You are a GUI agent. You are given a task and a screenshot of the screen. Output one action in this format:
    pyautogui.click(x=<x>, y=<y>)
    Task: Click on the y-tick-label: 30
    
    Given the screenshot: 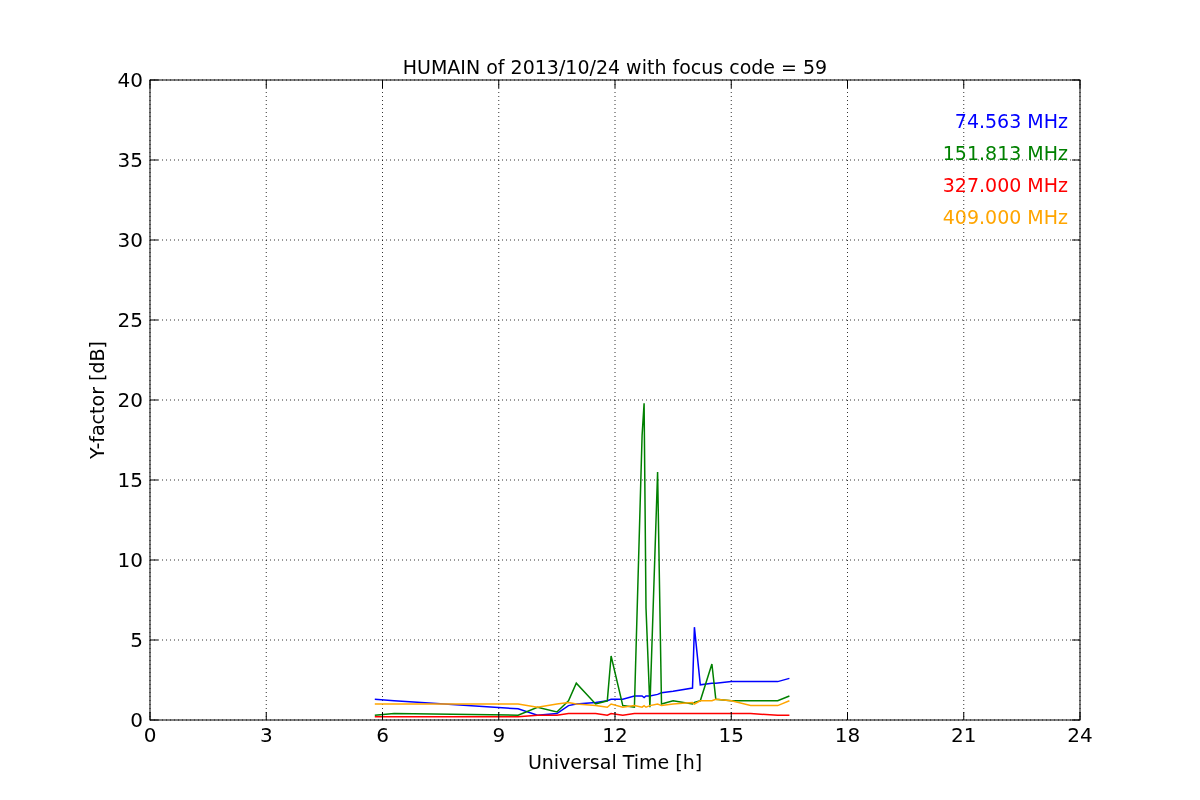 What is the action you would take?
    pyautogui.click(x=130, y=240)
    